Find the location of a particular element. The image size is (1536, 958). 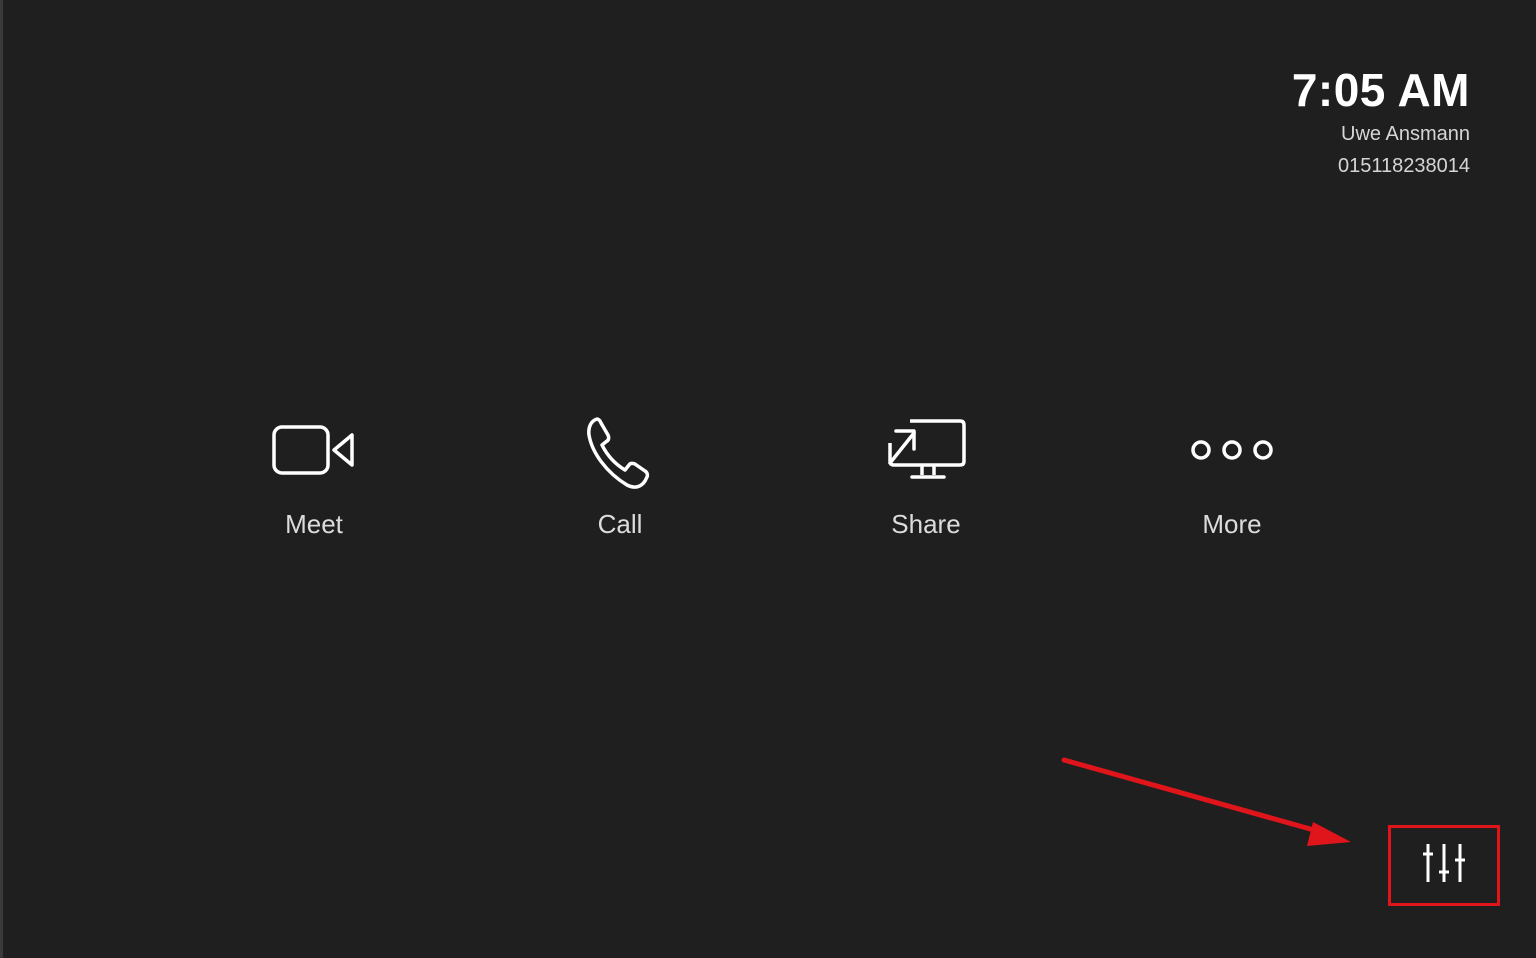

share-label: Share is located at coordinates (926, 524).